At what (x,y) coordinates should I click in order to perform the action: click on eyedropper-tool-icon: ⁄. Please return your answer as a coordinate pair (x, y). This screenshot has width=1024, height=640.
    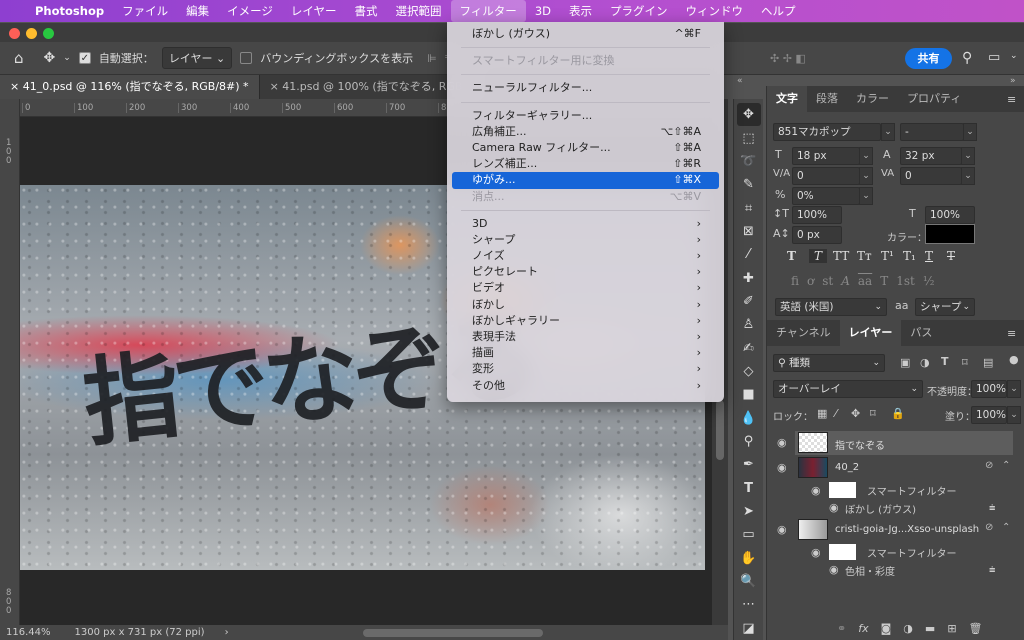
    Looking at the image, I should click on (749, 254).